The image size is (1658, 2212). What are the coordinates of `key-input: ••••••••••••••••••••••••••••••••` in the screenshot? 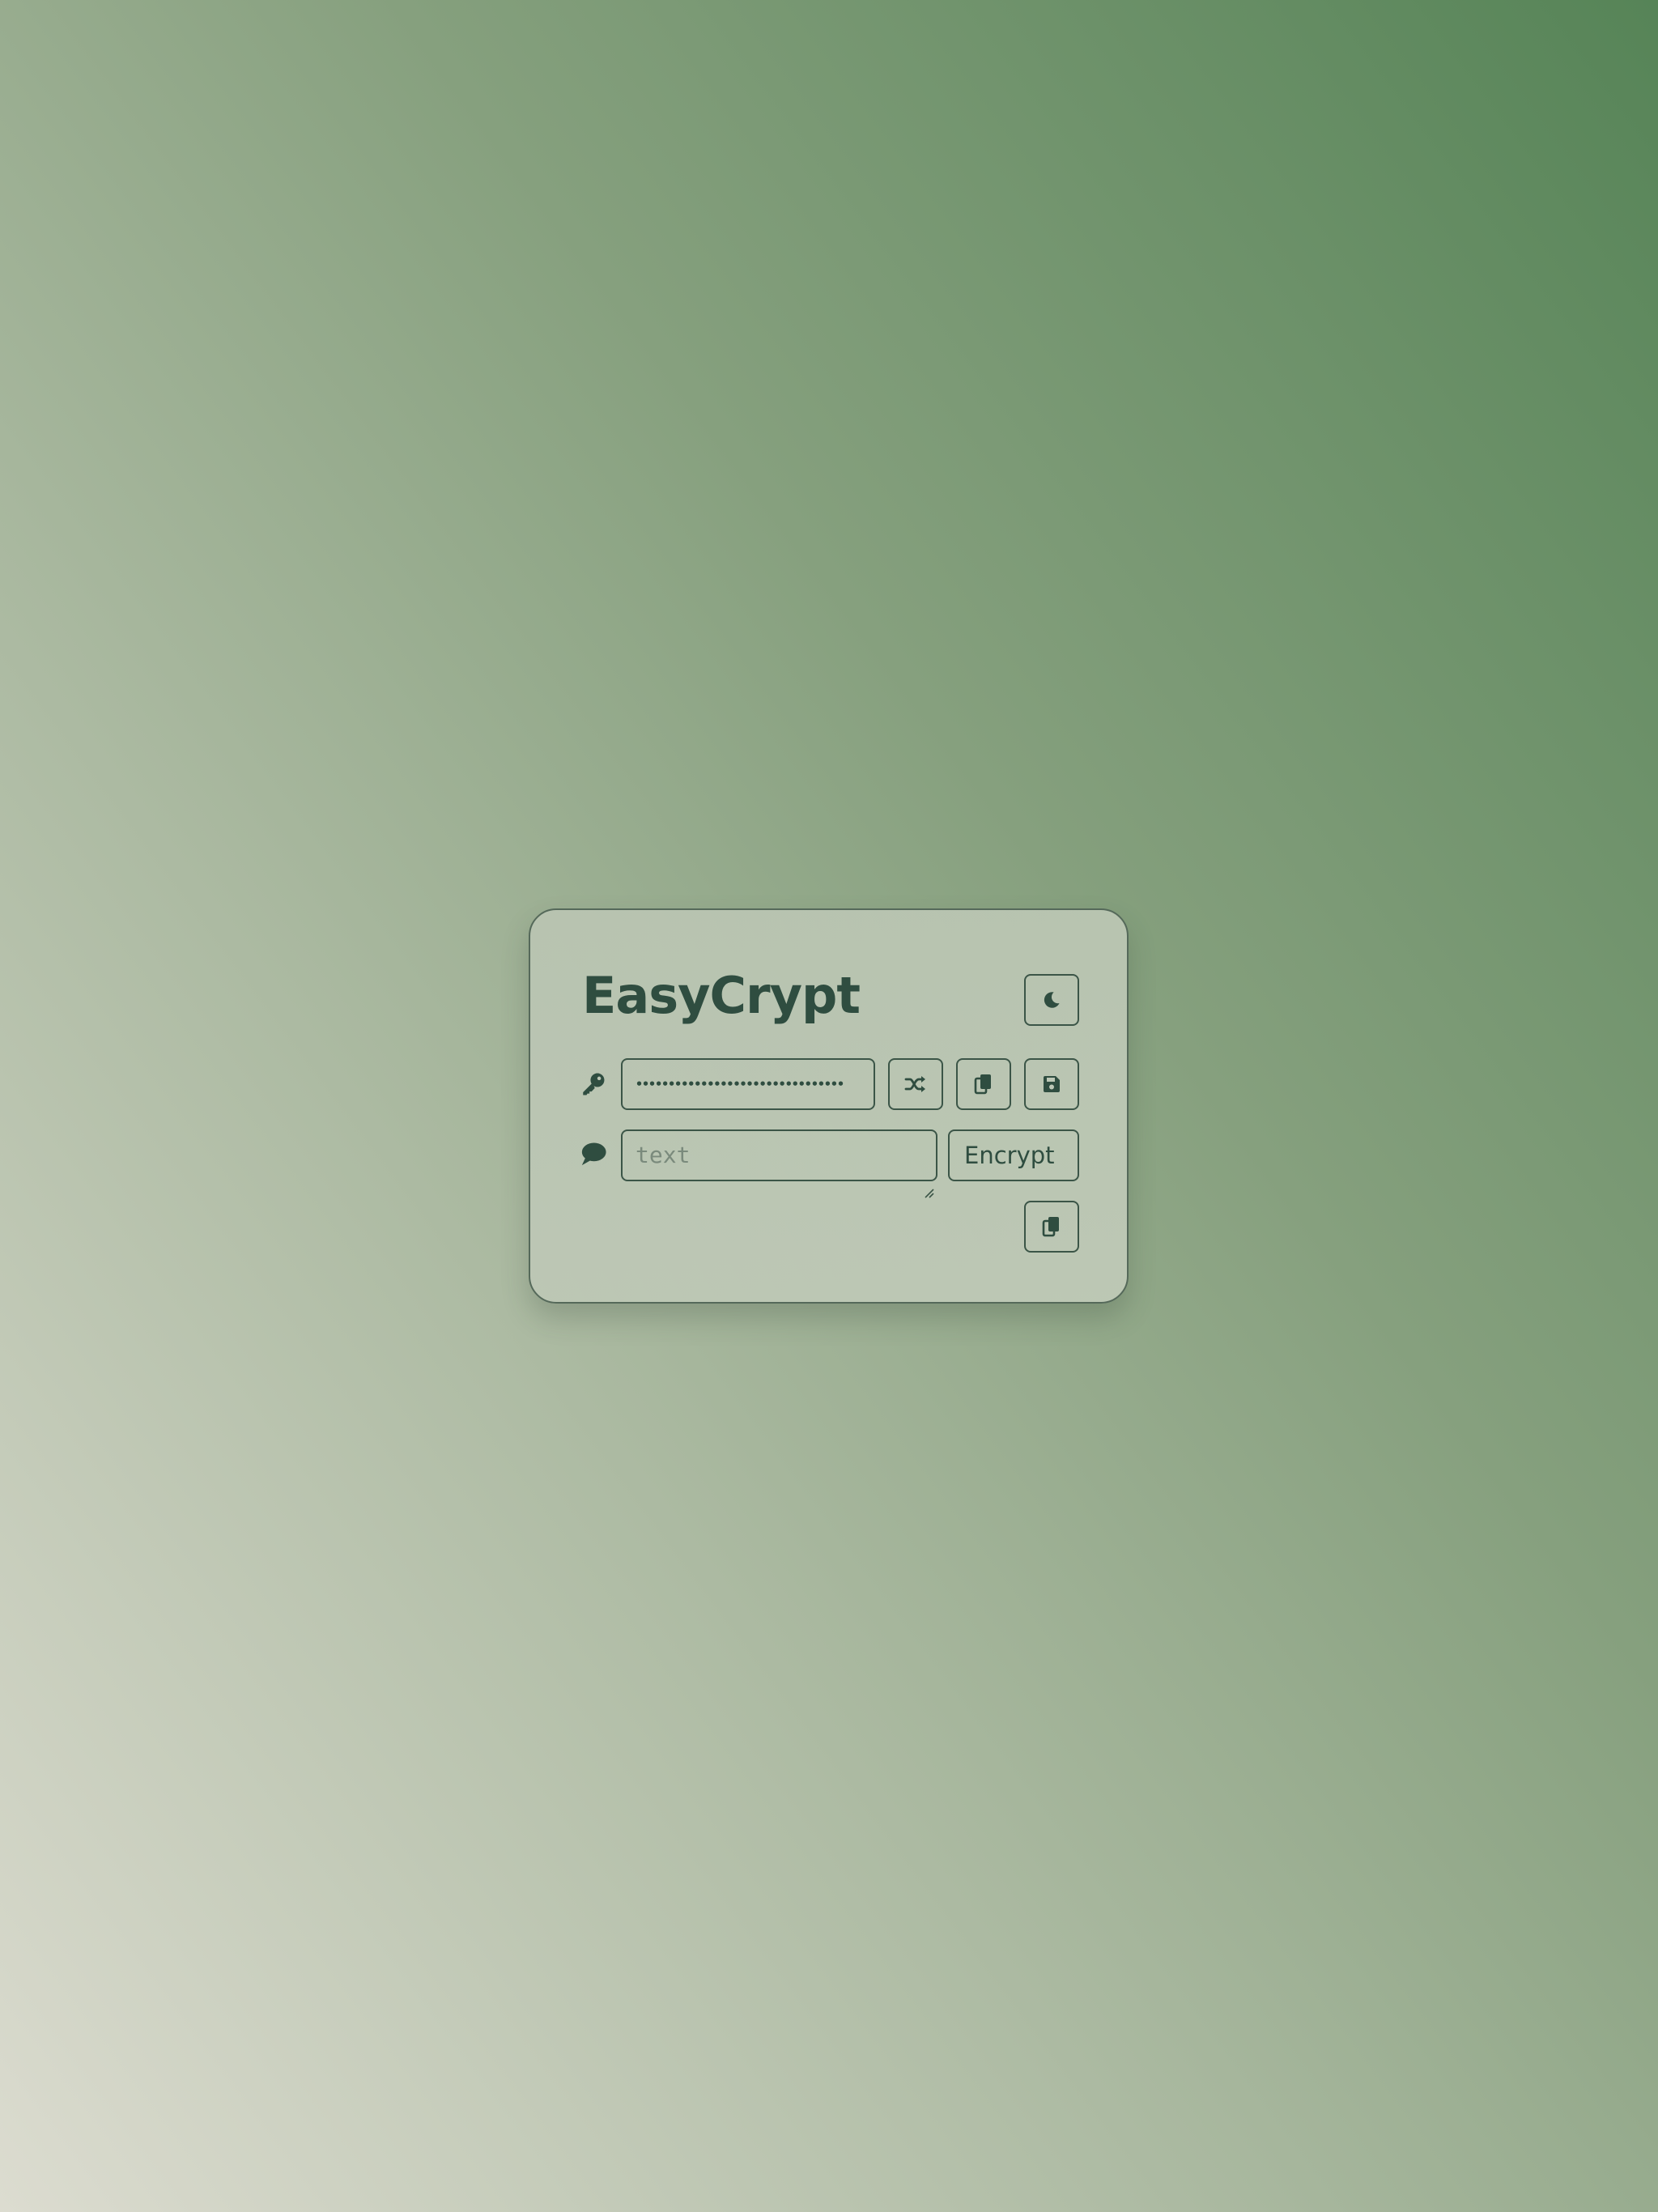 It's located at (748, 1084).